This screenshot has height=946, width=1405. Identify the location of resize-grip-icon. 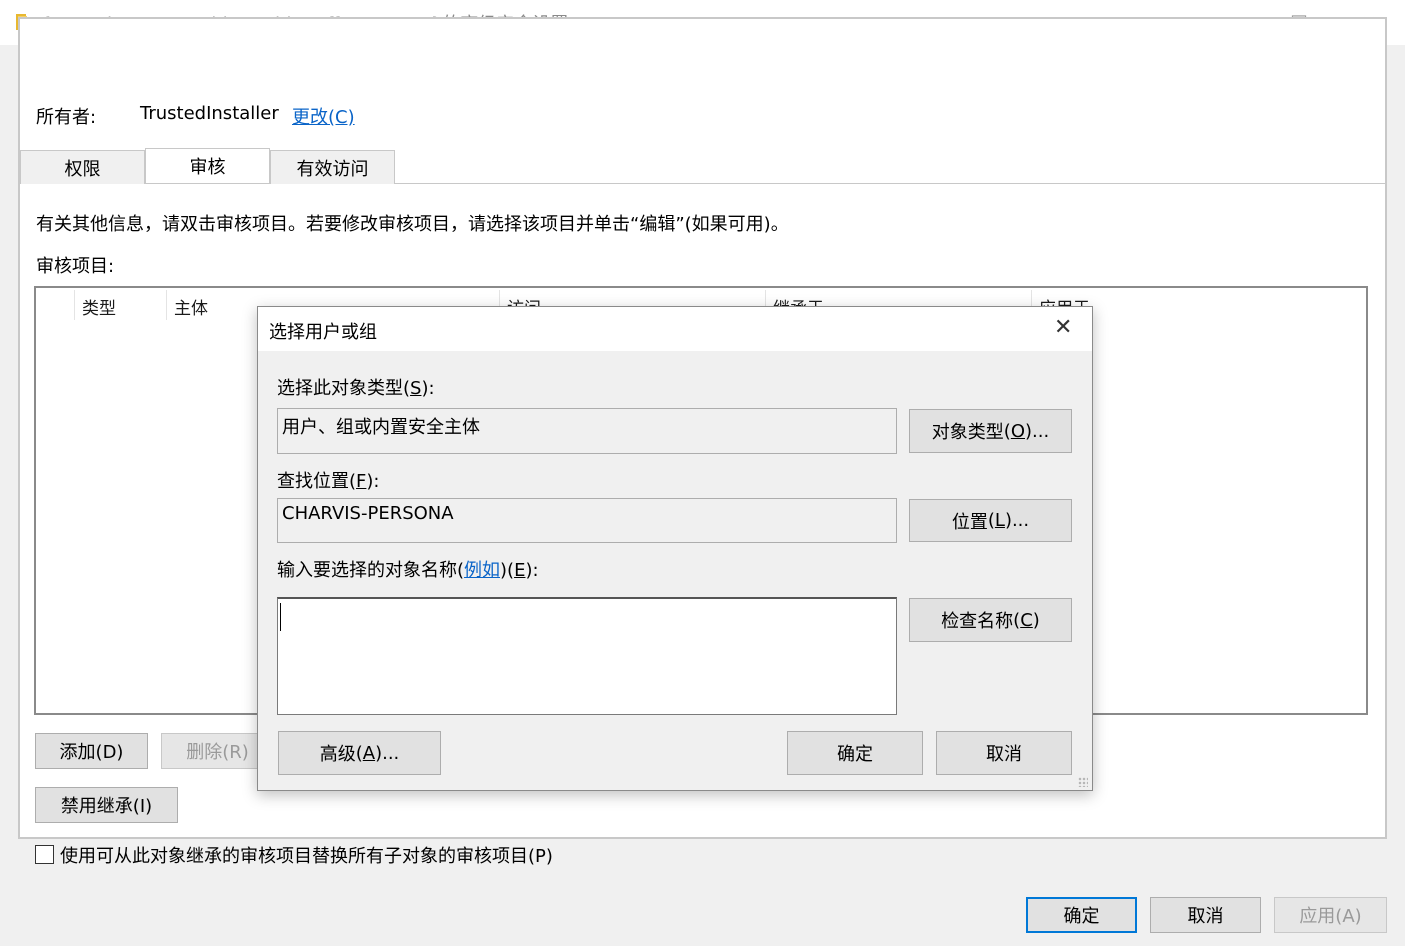
(1083, 782).